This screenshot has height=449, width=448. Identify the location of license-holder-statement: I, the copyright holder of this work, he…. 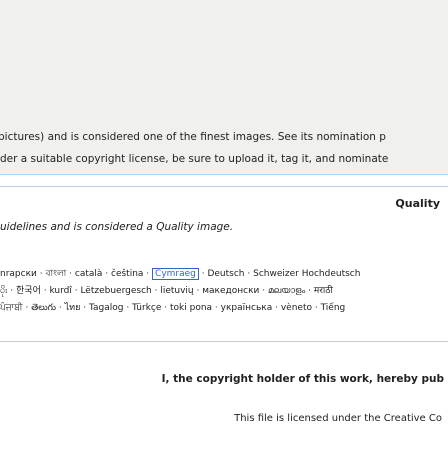
(302, 379).